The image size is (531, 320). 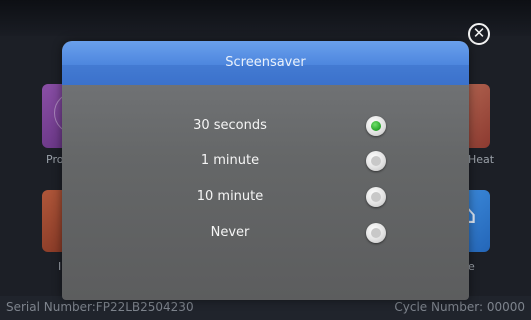 I want to click on dialog-header: Screensaver, so click(x=265, y=63).